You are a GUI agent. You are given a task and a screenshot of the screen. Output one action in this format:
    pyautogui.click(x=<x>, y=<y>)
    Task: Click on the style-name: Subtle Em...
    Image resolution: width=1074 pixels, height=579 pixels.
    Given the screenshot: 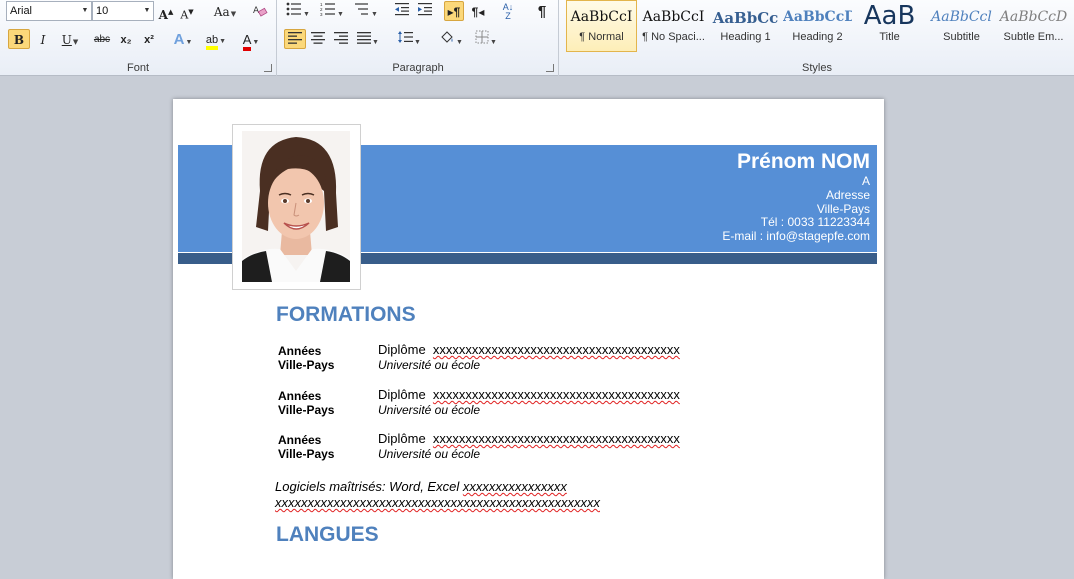 What is the action you would take?
    pyautogui.click(x=1033, y=37)
    